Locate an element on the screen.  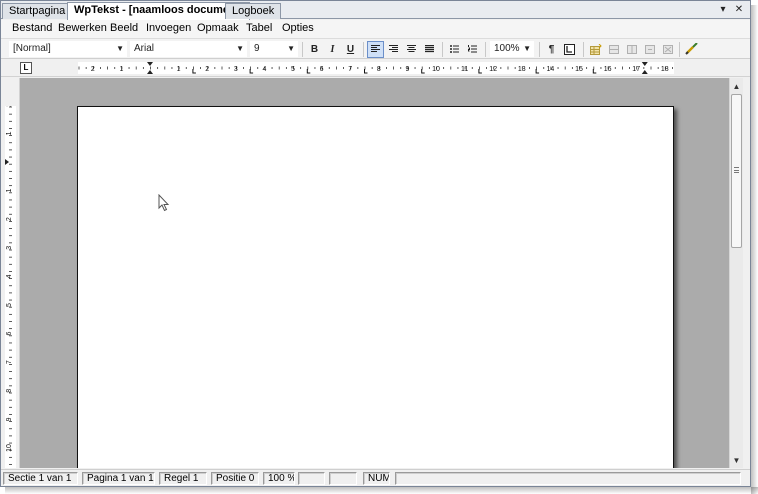
numbered-list-button is located at coordinates (472, 49).